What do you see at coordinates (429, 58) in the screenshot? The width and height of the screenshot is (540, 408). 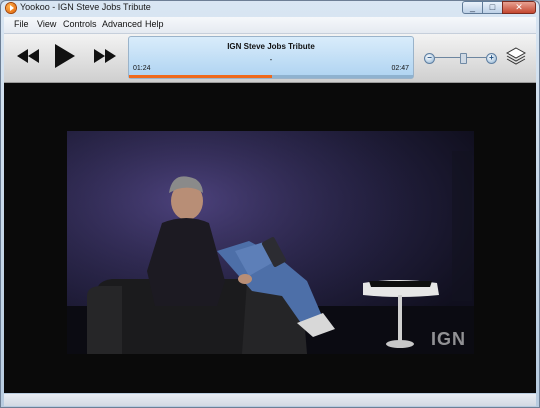 I see `volume-down-button: −` at bounding box center [429, 58].